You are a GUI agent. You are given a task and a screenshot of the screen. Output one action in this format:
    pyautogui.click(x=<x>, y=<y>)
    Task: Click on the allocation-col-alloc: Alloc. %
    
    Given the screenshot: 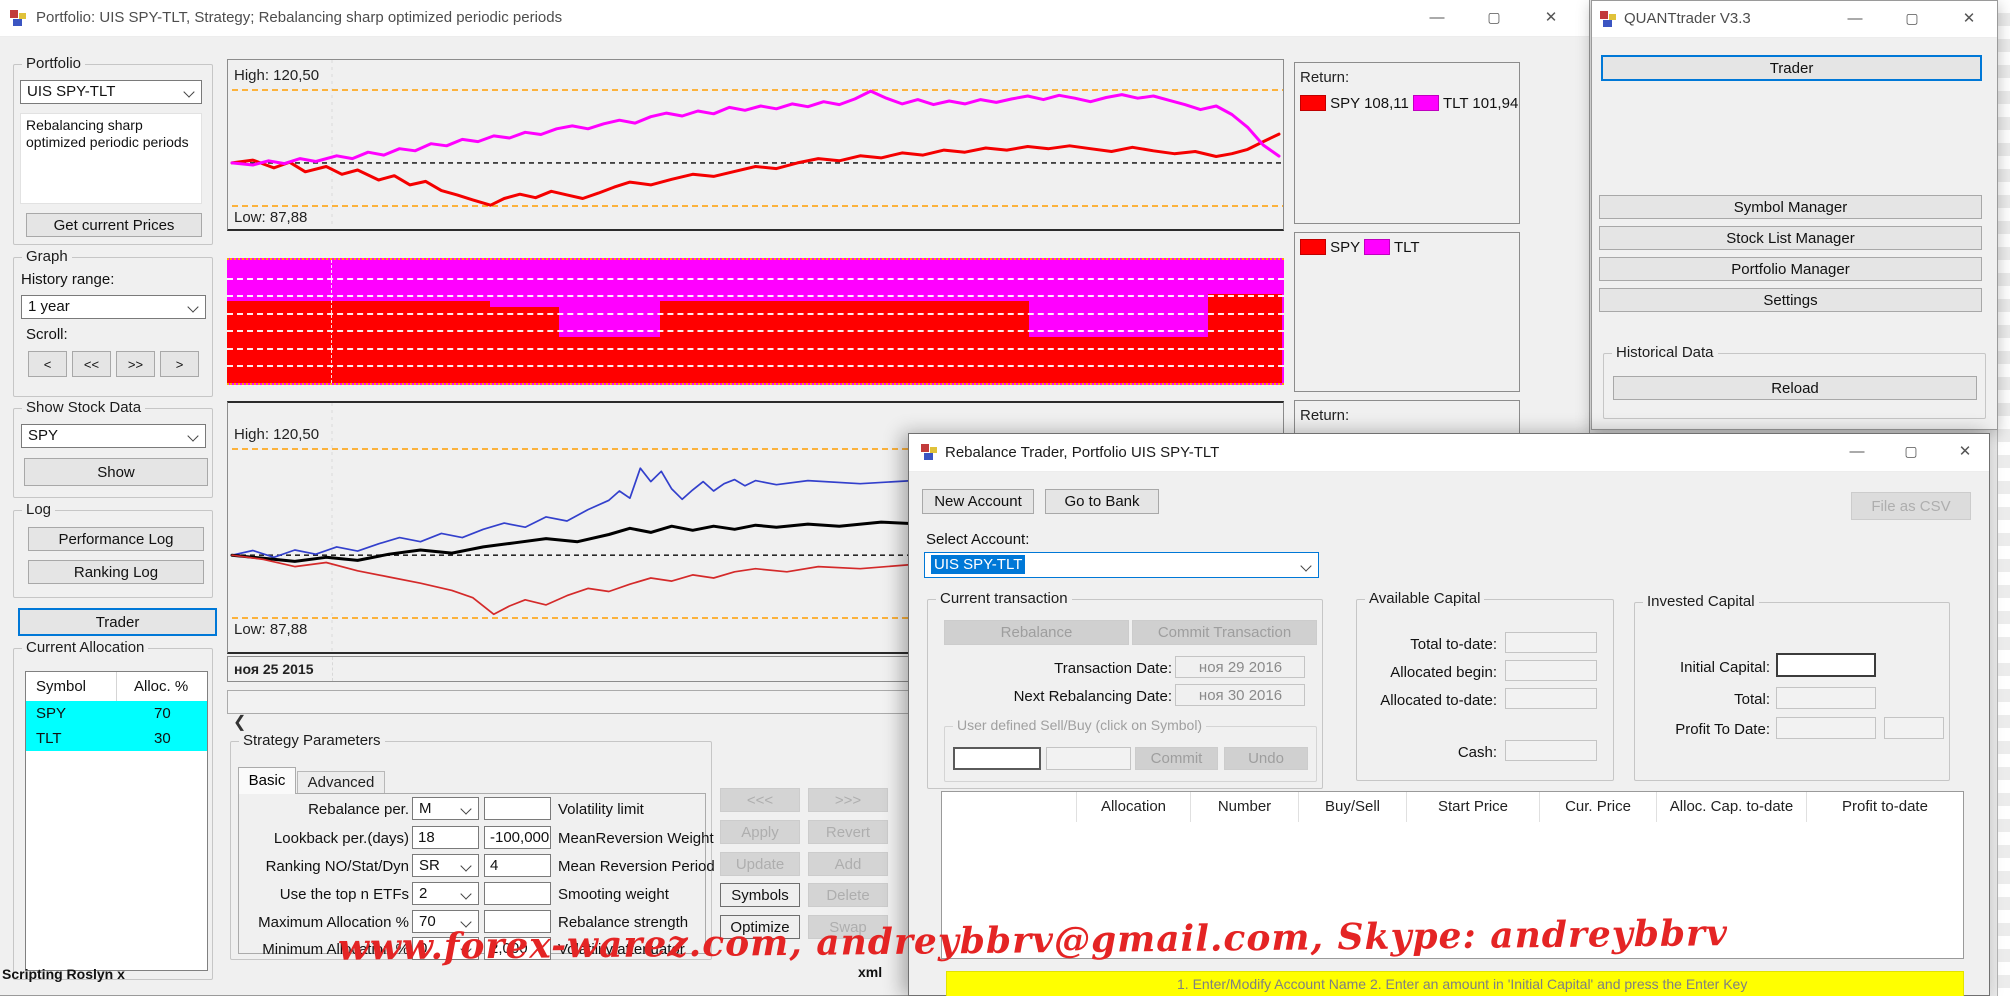 What is the action you would take?
    pyautogui.click(x=161, y=686)
    